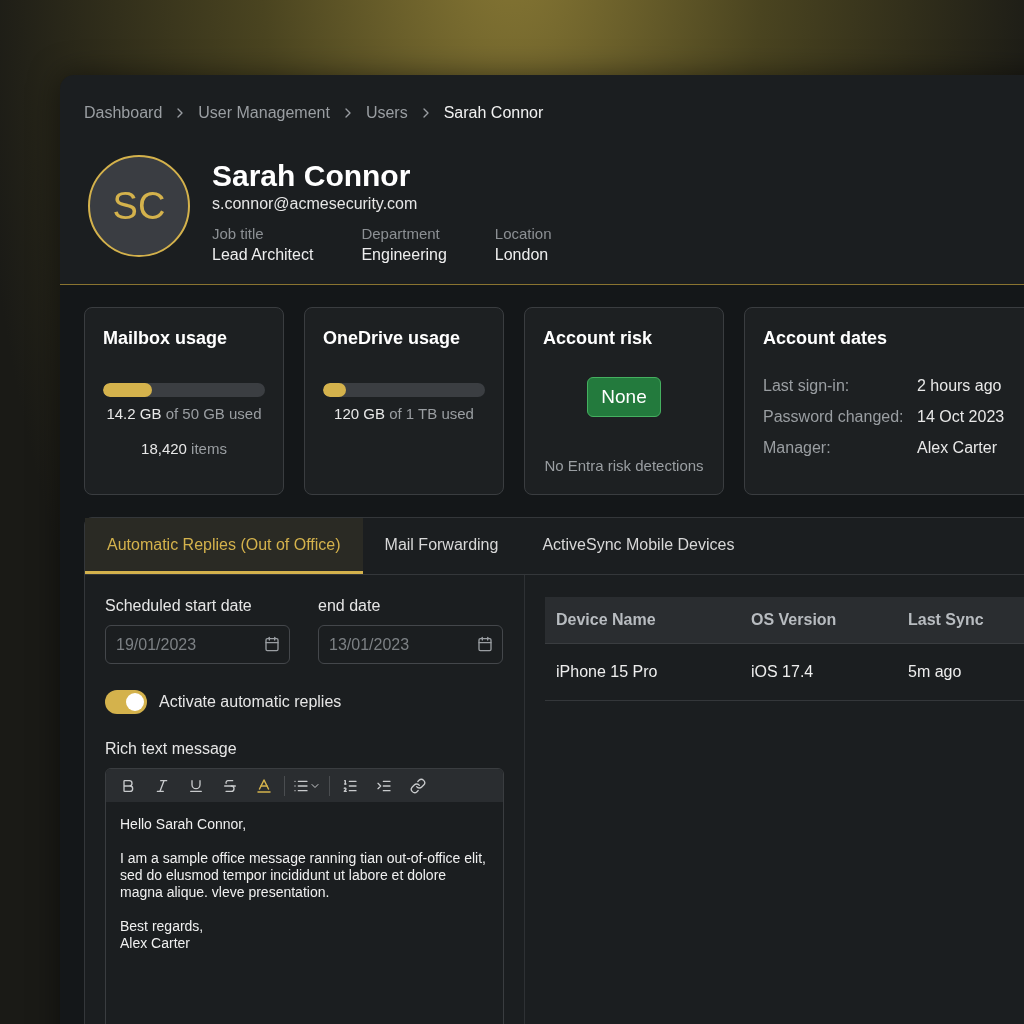  What do you see at coordinates (624, 465) in the screenshot?
I see `risk-note: No Entra risk detections` at bounding box center [624, 465].